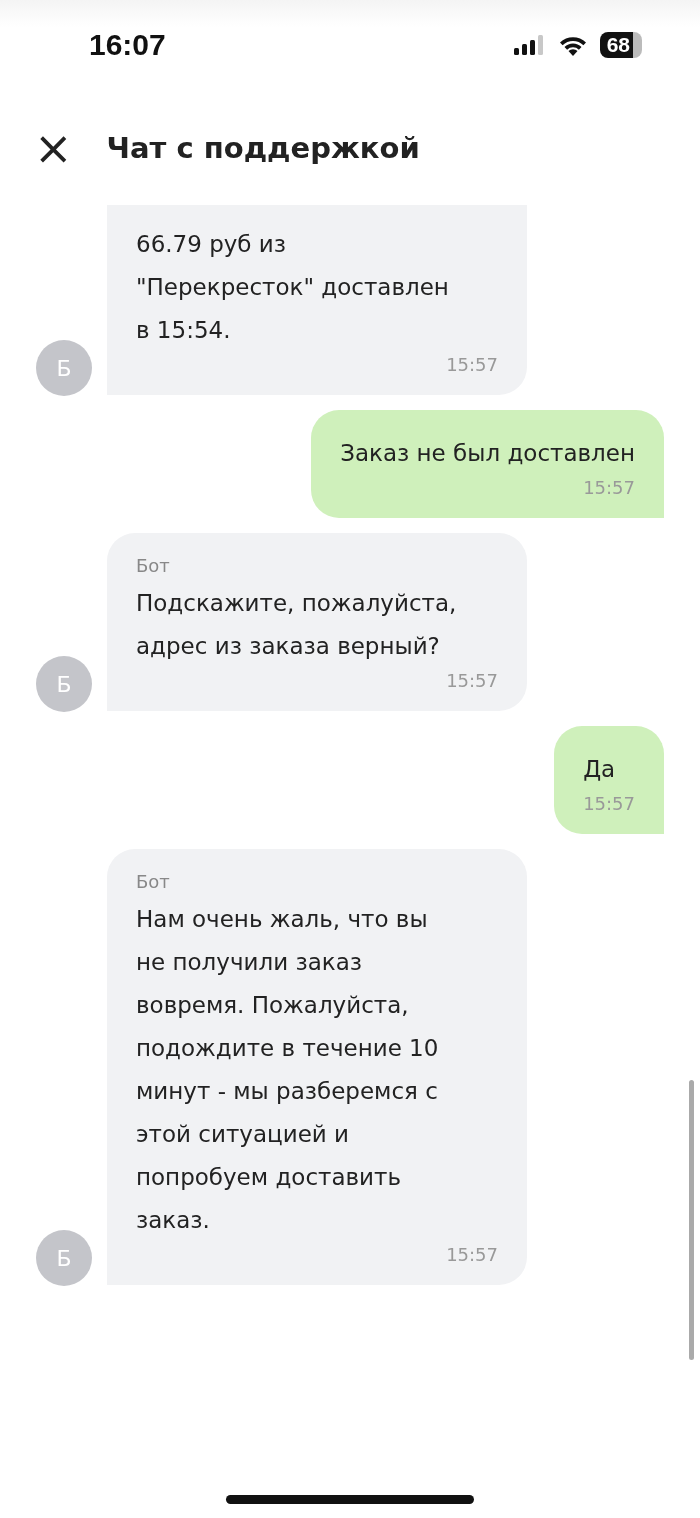 This screenshot has width=700, height=1518. I want to click on message-text: Да, so click(600, 769).